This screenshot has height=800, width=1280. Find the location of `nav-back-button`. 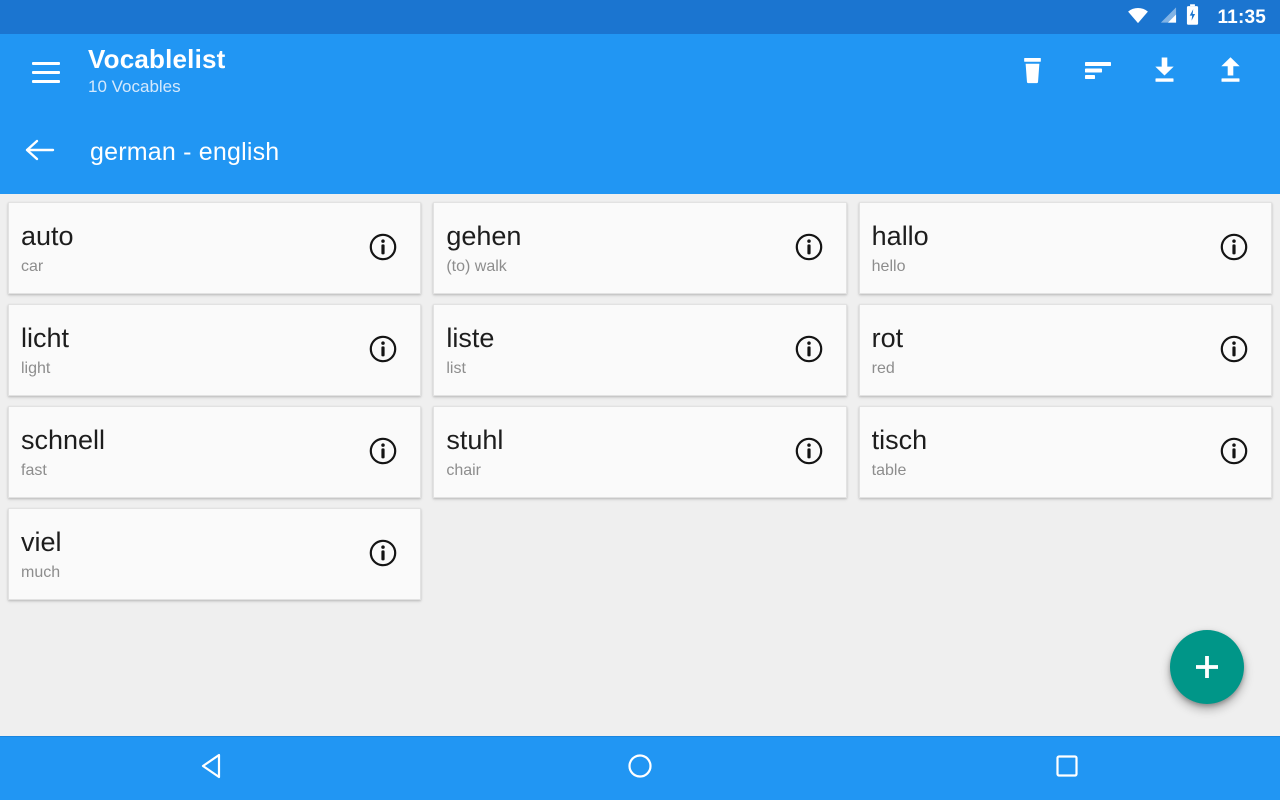

nav-back-button is located at coordinates (213, 768).